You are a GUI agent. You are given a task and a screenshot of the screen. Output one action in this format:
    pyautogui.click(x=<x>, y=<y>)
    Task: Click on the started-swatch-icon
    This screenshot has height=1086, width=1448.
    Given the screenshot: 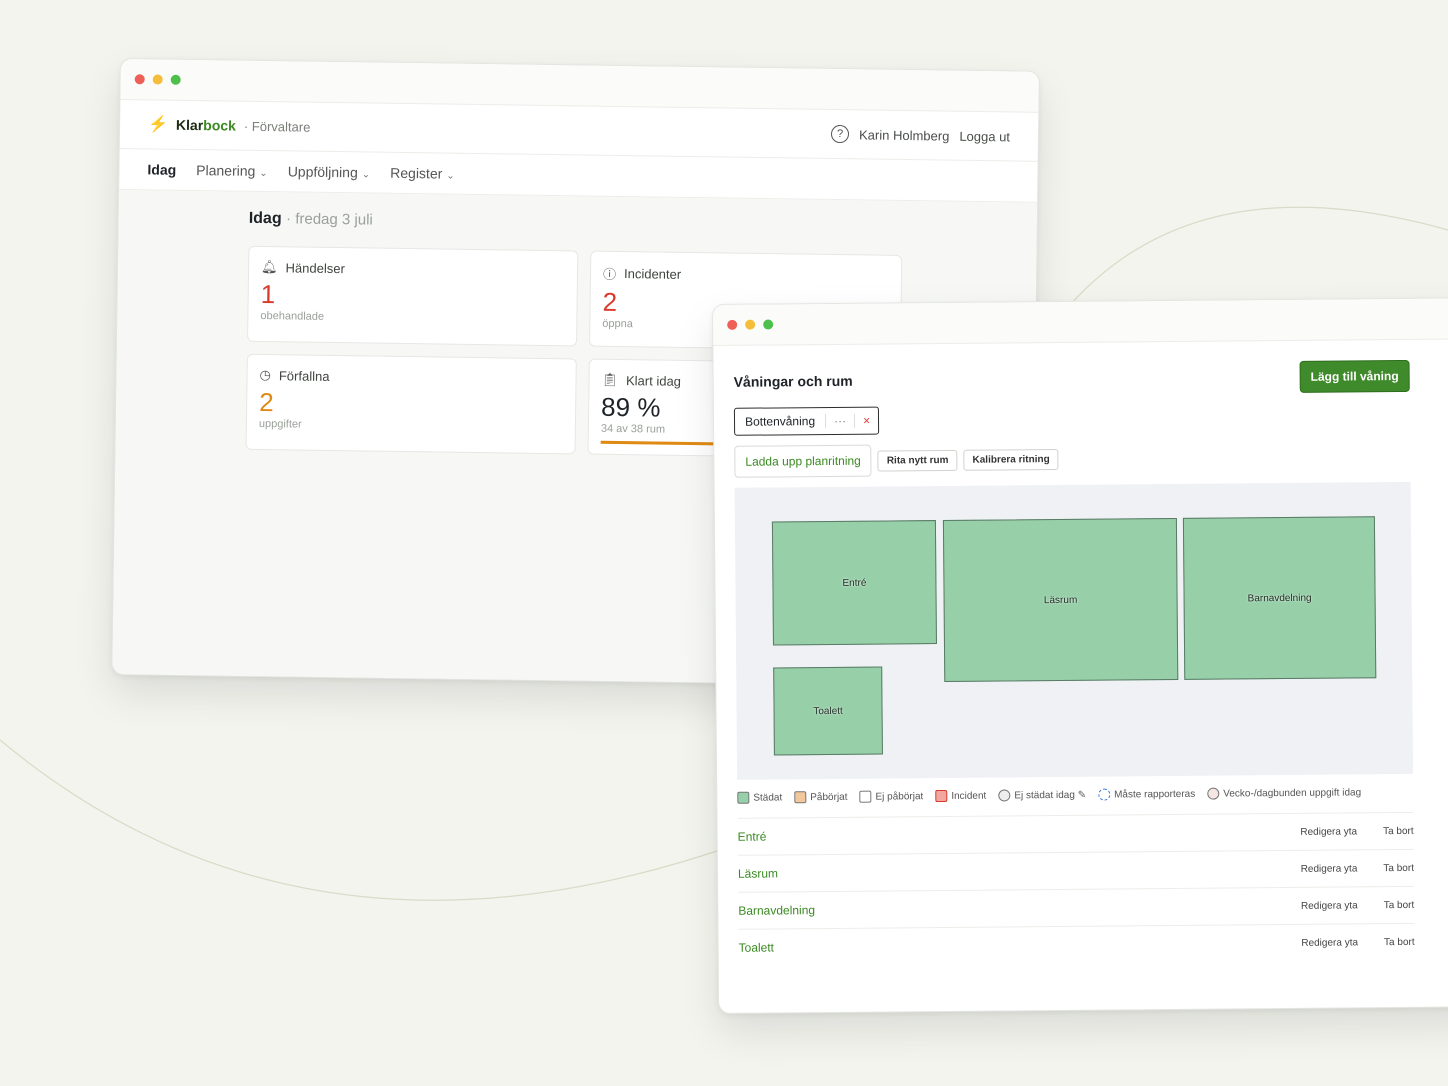 What is the action you would take?
    pyautogui.click(x=800, y=797)
    